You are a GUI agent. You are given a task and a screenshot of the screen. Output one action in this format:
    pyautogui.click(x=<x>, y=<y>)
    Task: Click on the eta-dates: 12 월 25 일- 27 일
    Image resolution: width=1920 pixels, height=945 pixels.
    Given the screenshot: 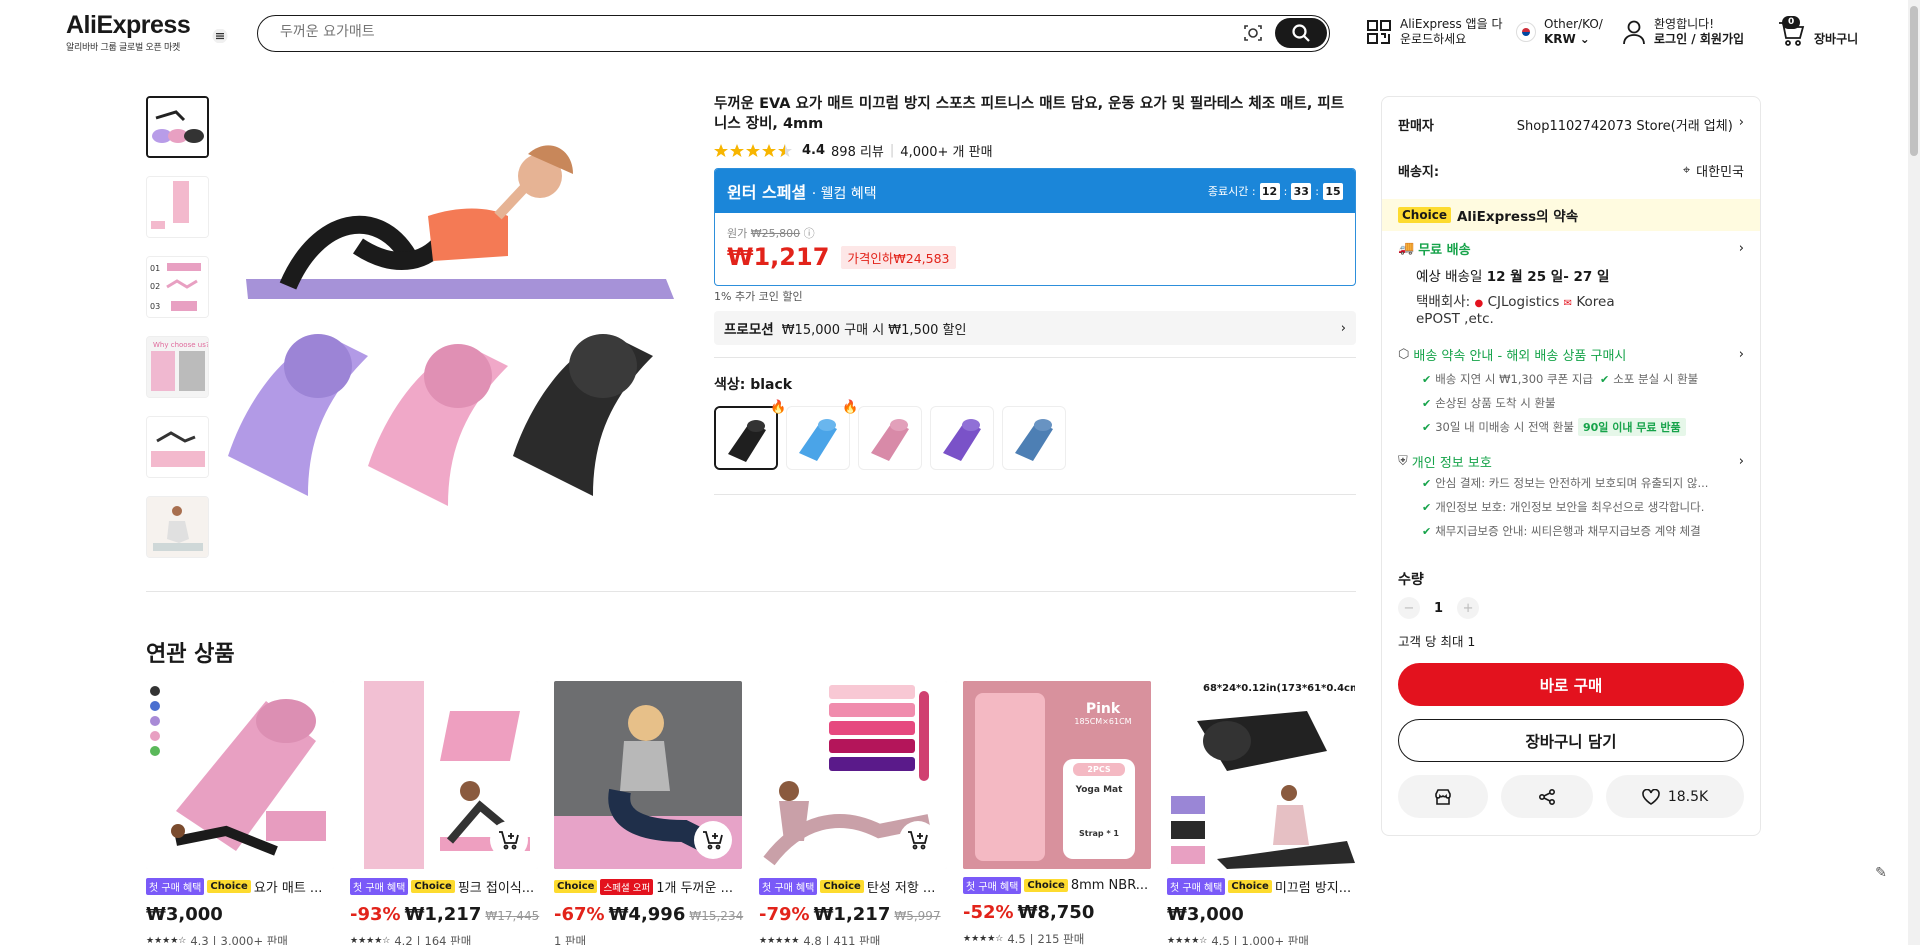 What is the action you would take?
    pyautogui.click(x=1548, y=277)
    